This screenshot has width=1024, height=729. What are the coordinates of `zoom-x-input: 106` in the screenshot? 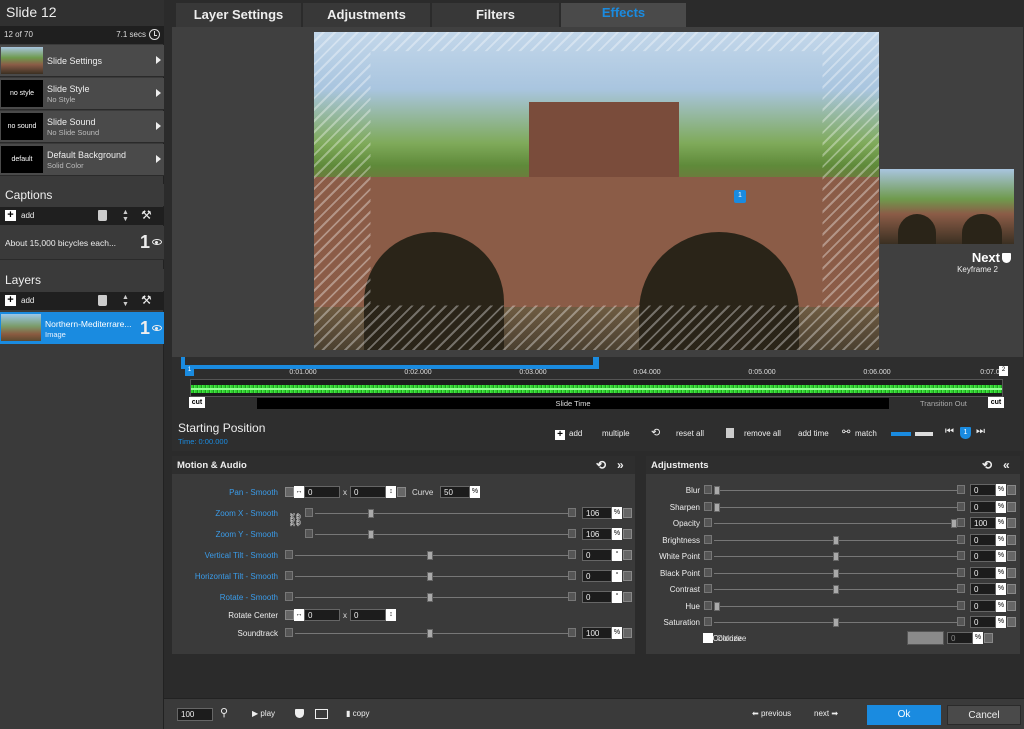 It's located at (597, 513).